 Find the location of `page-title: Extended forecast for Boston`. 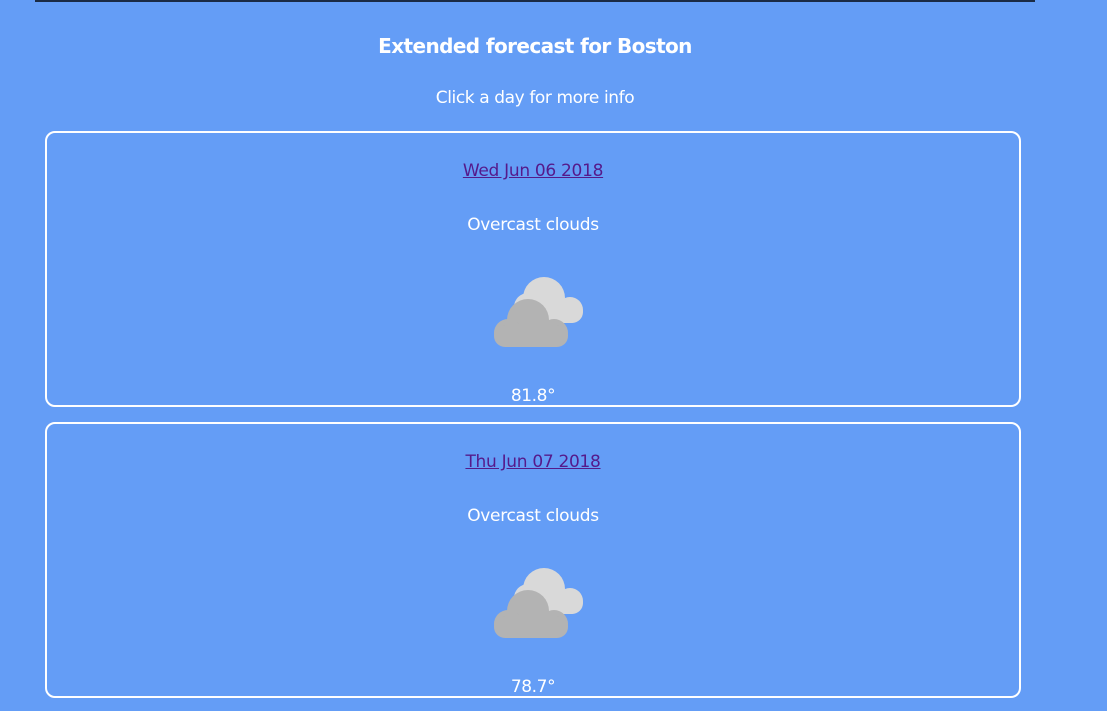

page-title: Extended forecast for Boston is located at coordinates (535, 46).